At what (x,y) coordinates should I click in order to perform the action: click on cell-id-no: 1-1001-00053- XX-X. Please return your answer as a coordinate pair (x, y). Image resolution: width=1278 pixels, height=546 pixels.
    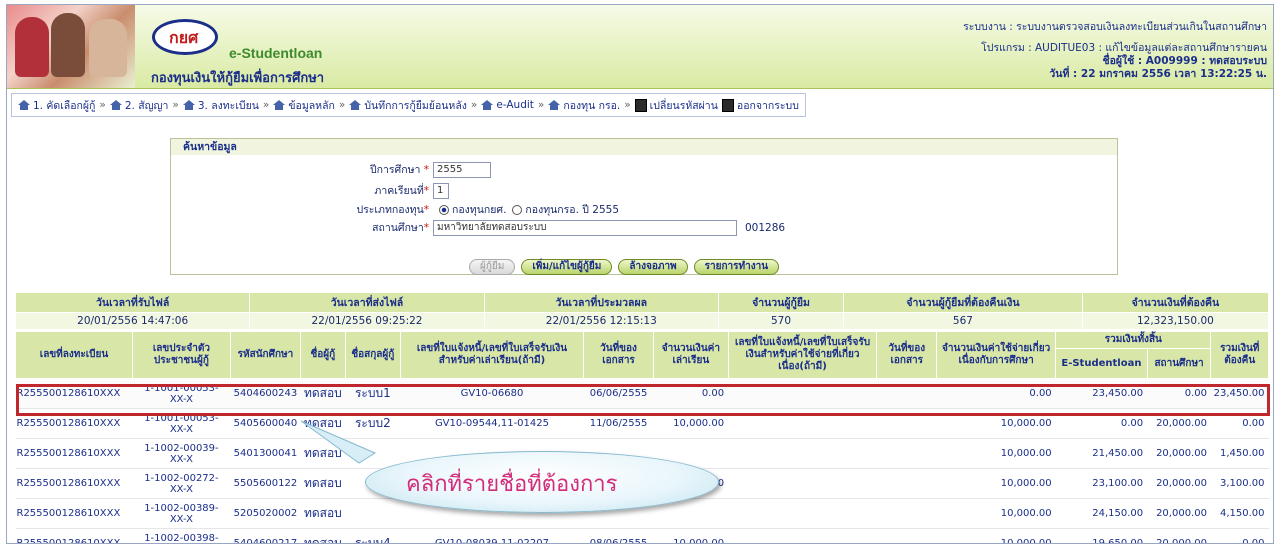
    Looking at the image, I should click on (181, 423).